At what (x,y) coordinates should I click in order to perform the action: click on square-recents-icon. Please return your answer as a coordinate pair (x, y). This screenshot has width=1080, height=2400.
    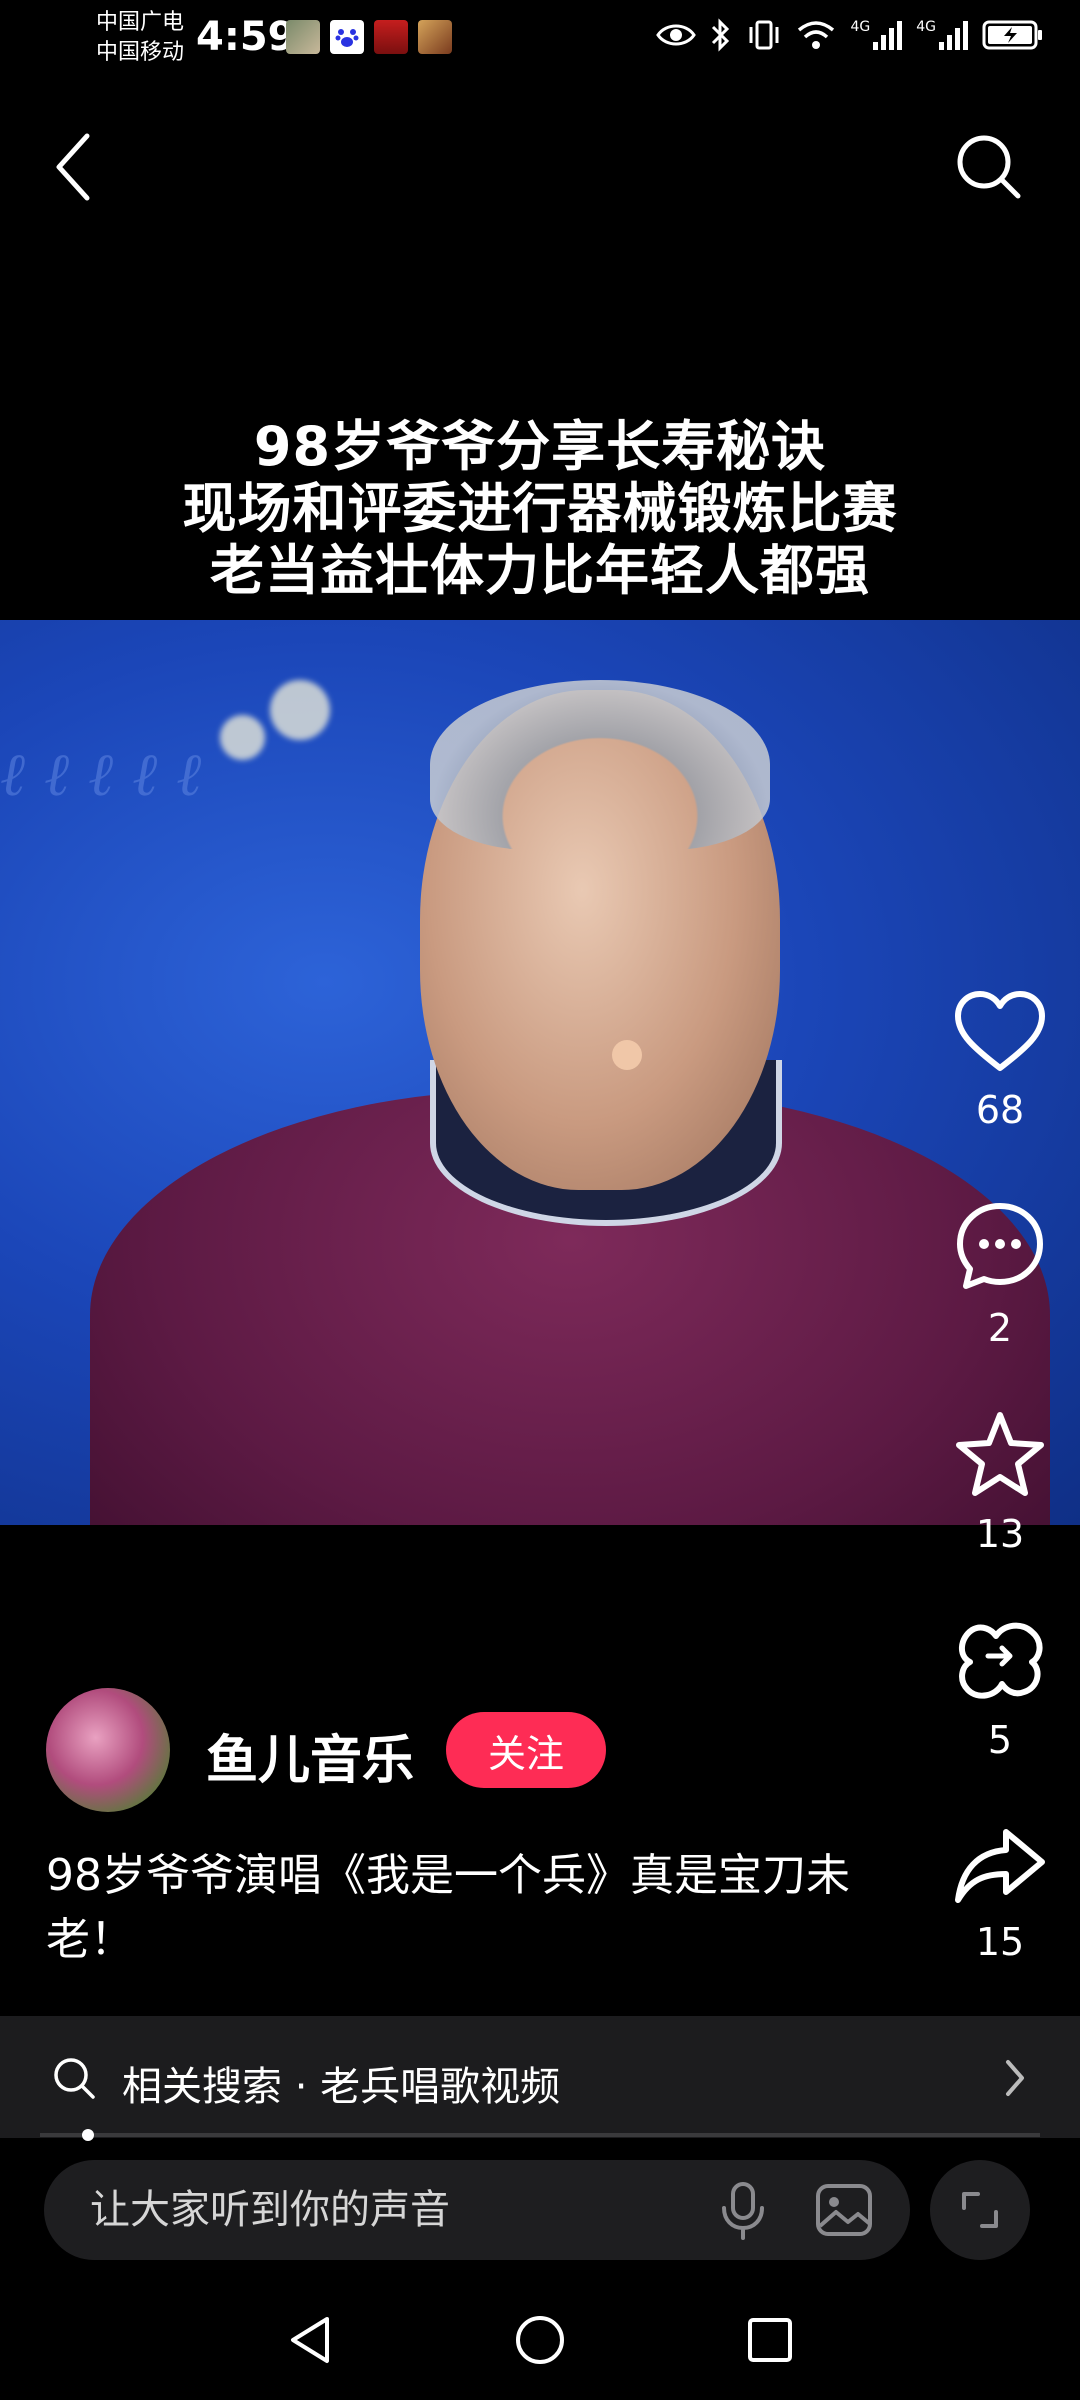
    Looking at the image, I should click on (770, 2340).